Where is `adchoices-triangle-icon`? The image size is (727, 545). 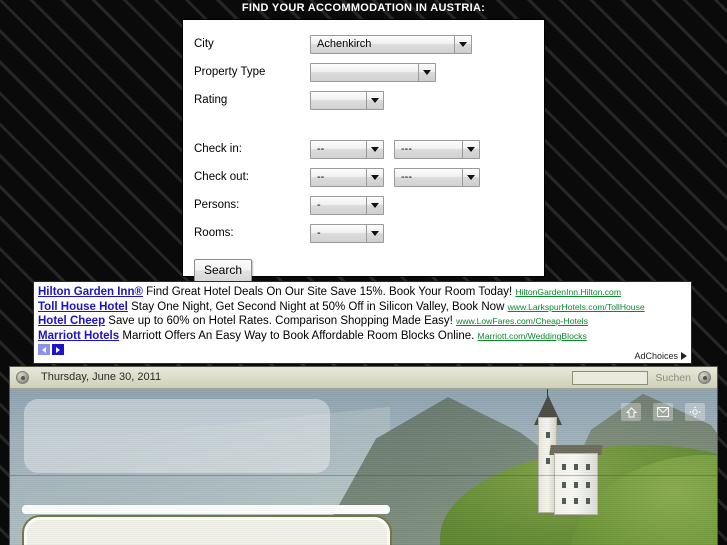
adchoices-triangle-icon is located at coordinates (684, 356).